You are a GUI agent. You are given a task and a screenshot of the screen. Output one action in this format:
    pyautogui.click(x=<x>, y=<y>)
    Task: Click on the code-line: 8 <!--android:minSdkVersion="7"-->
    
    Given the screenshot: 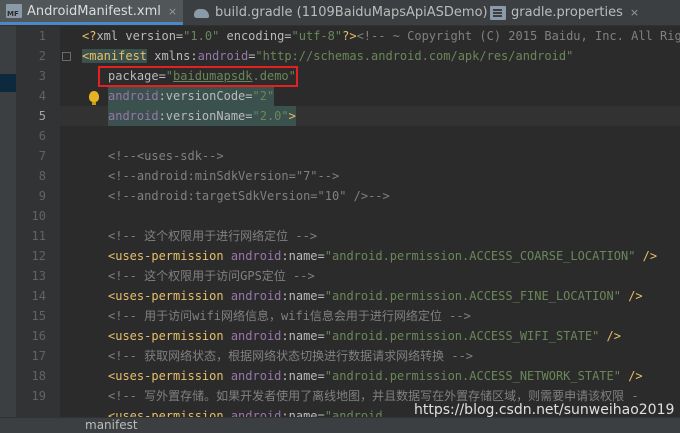 What is the action you would take?
    pyautogui.click(x=359, y=176)
    